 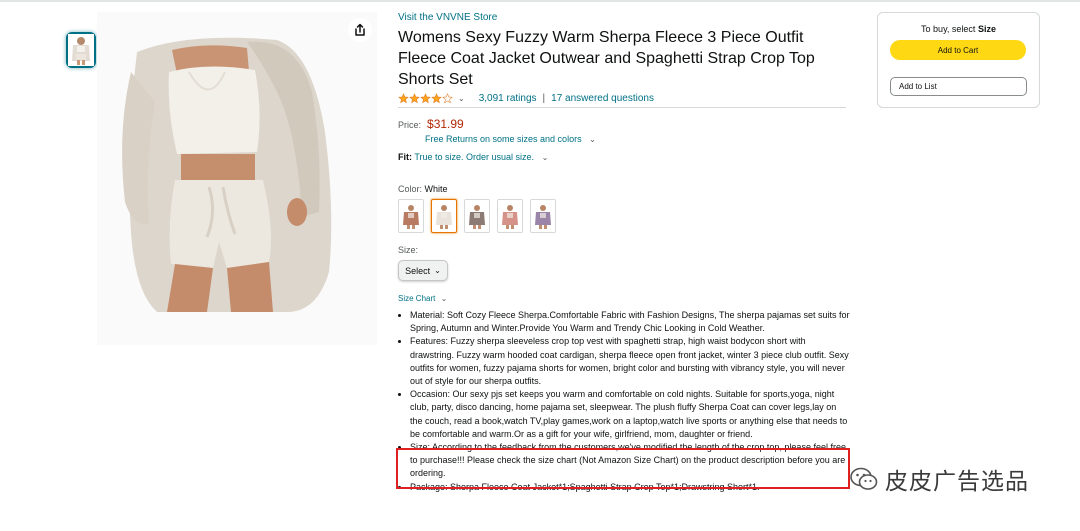 What do you see at coordinates (623, 157) in the screenshot?
I see `fit-row: Fit: True to size. Order usual size. ⌄` at bounding box center [623, 157].